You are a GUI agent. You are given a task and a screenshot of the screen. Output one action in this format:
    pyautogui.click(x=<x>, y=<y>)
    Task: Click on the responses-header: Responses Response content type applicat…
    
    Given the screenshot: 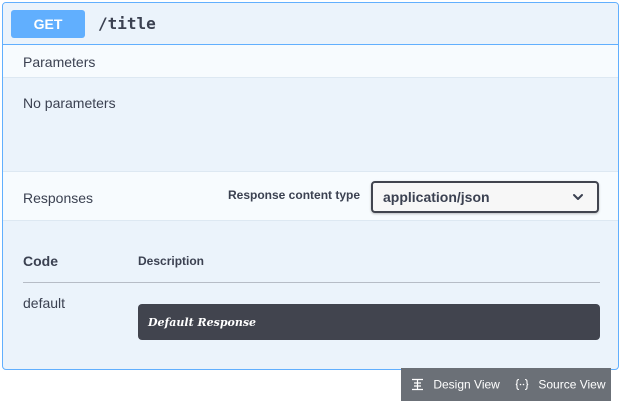 What is the action you would take?
    pyautogui.click(x=310, y=196)
    